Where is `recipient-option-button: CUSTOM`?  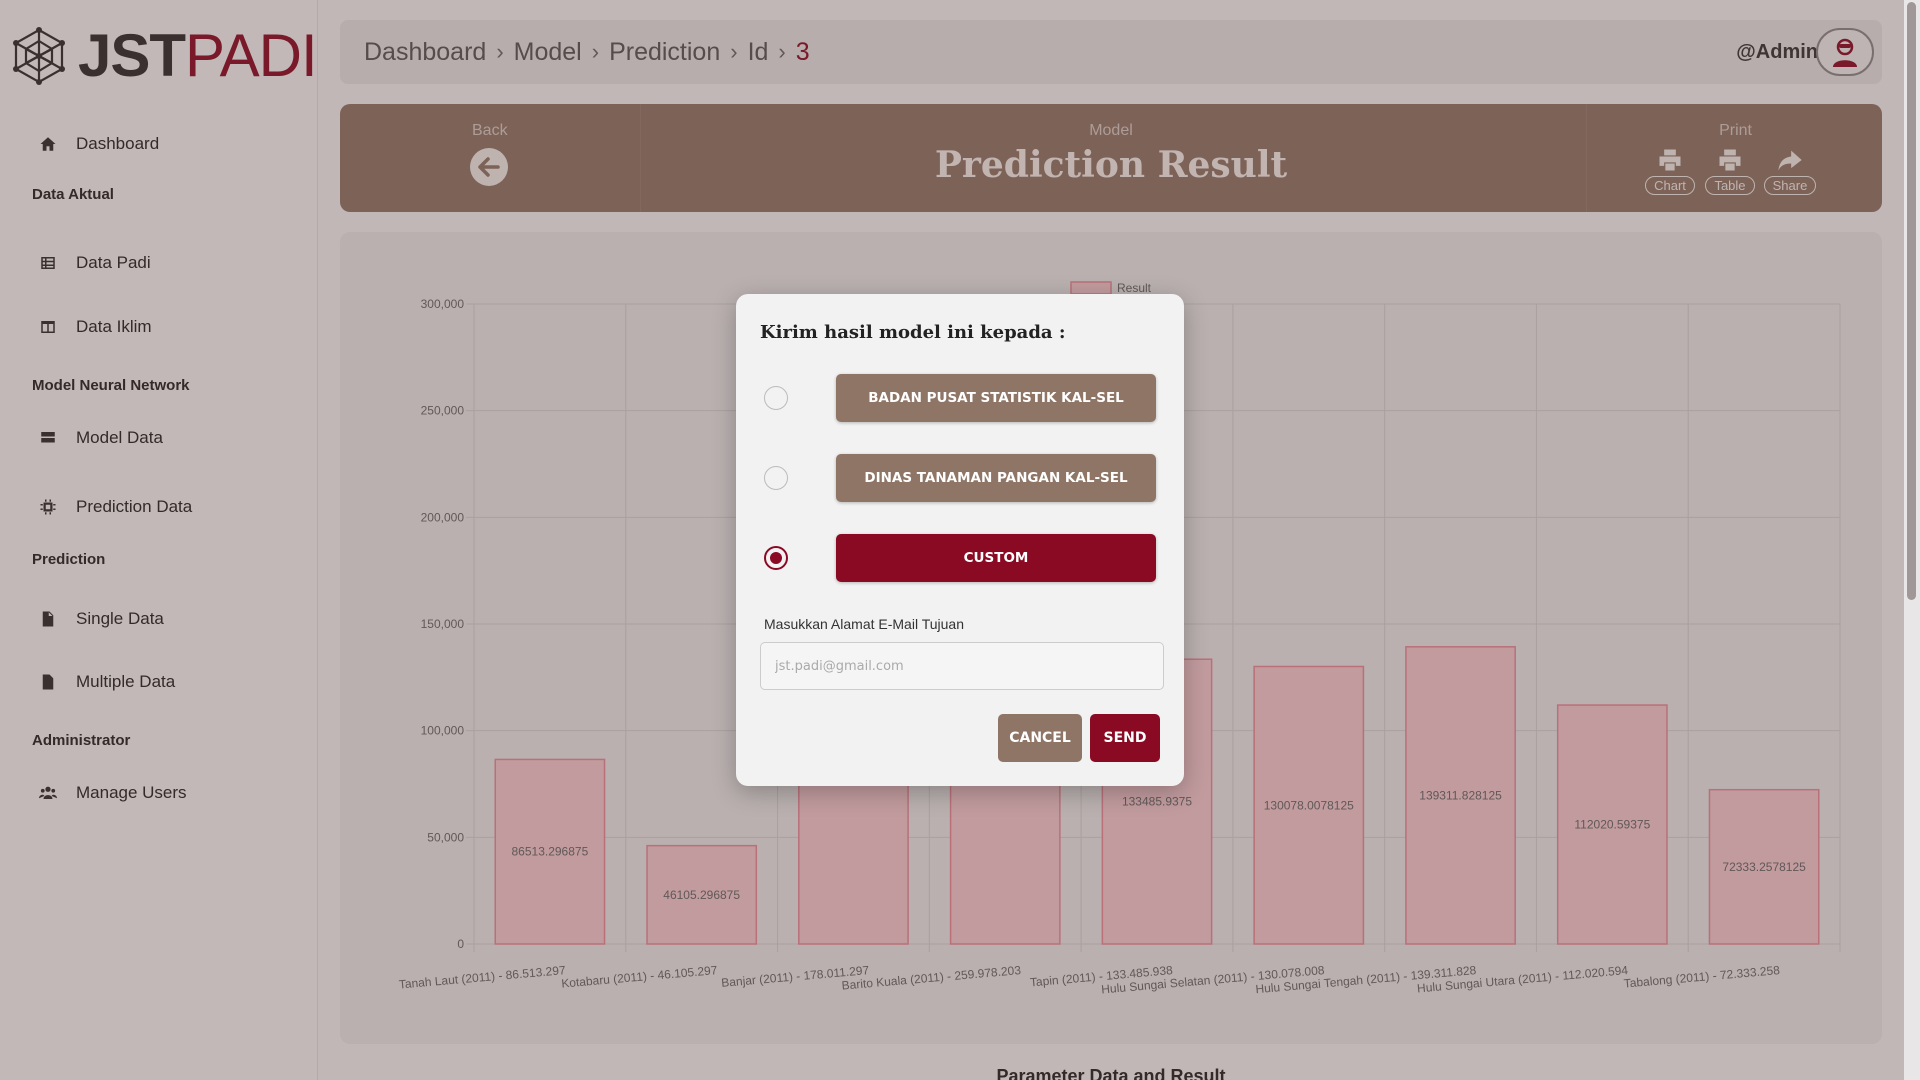
recipient-option-button: CUSTOM is located at coordinates (996, 558).